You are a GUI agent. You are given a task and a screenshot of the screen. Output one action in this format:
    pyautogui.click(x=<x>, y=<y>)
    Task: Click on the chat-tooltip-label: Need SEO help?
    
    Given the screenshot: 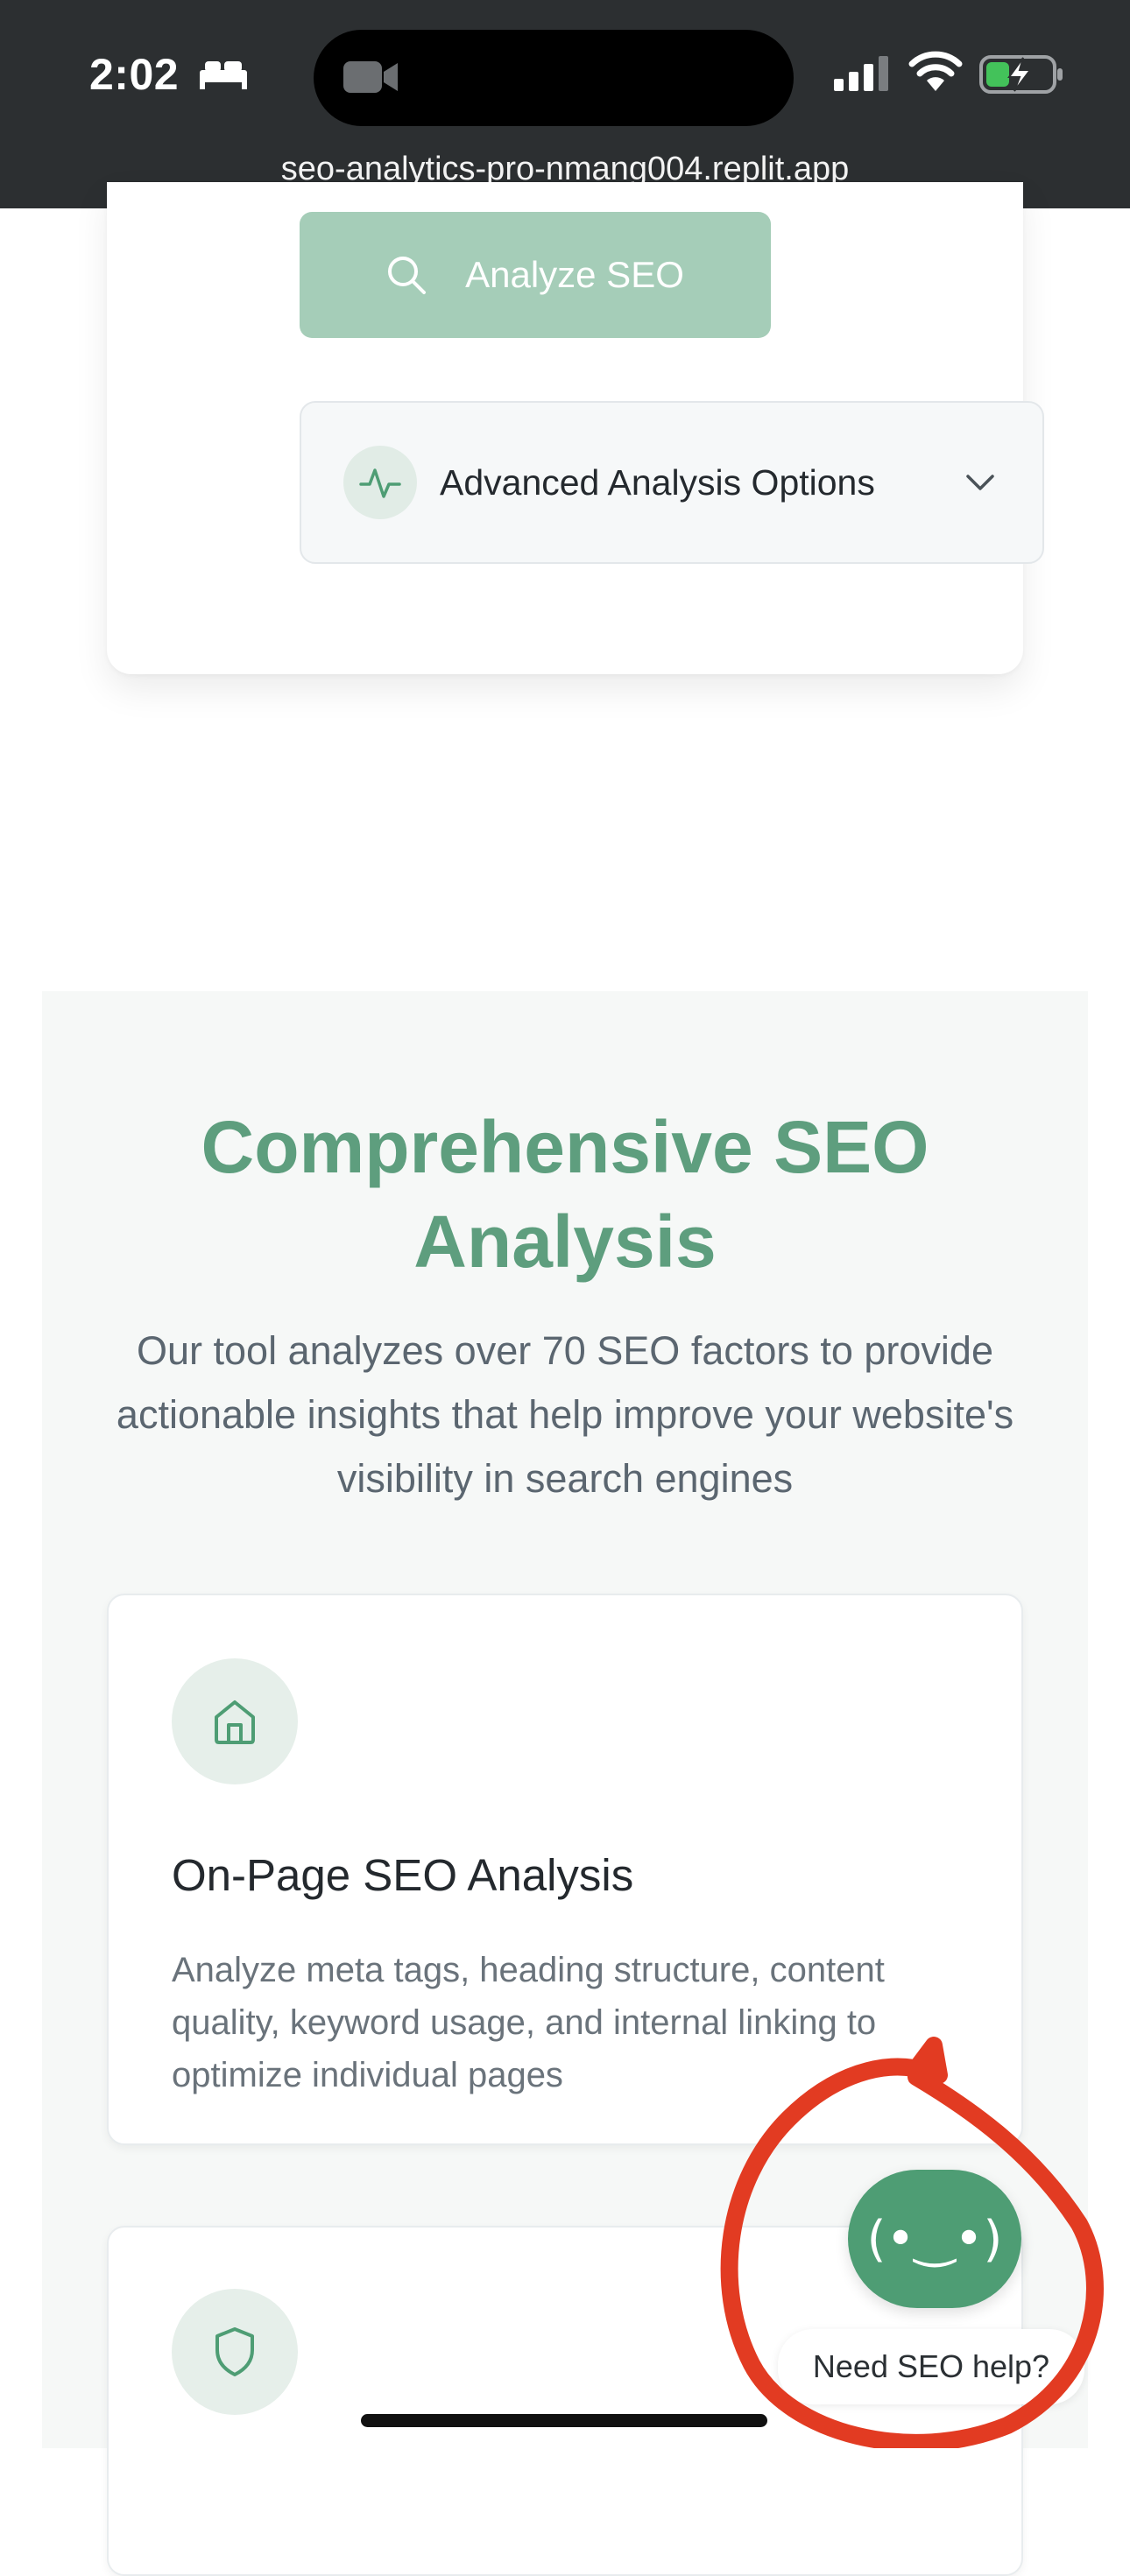 What is the action you would take?
    pyautogui.click(x=931, y=2366)
    